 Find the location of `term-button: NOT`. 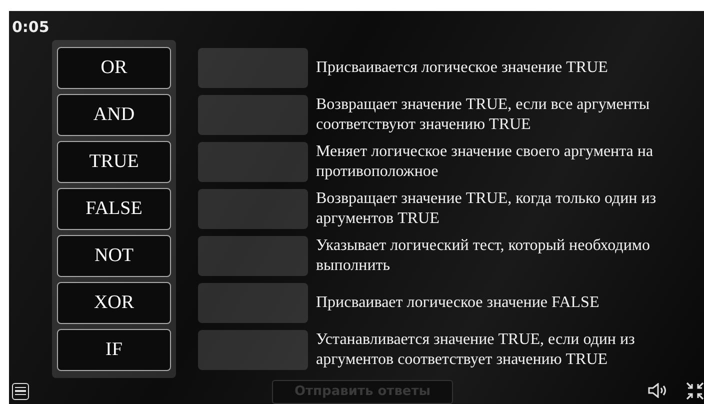

term-button: NOT is located at coordinates (114, 256).